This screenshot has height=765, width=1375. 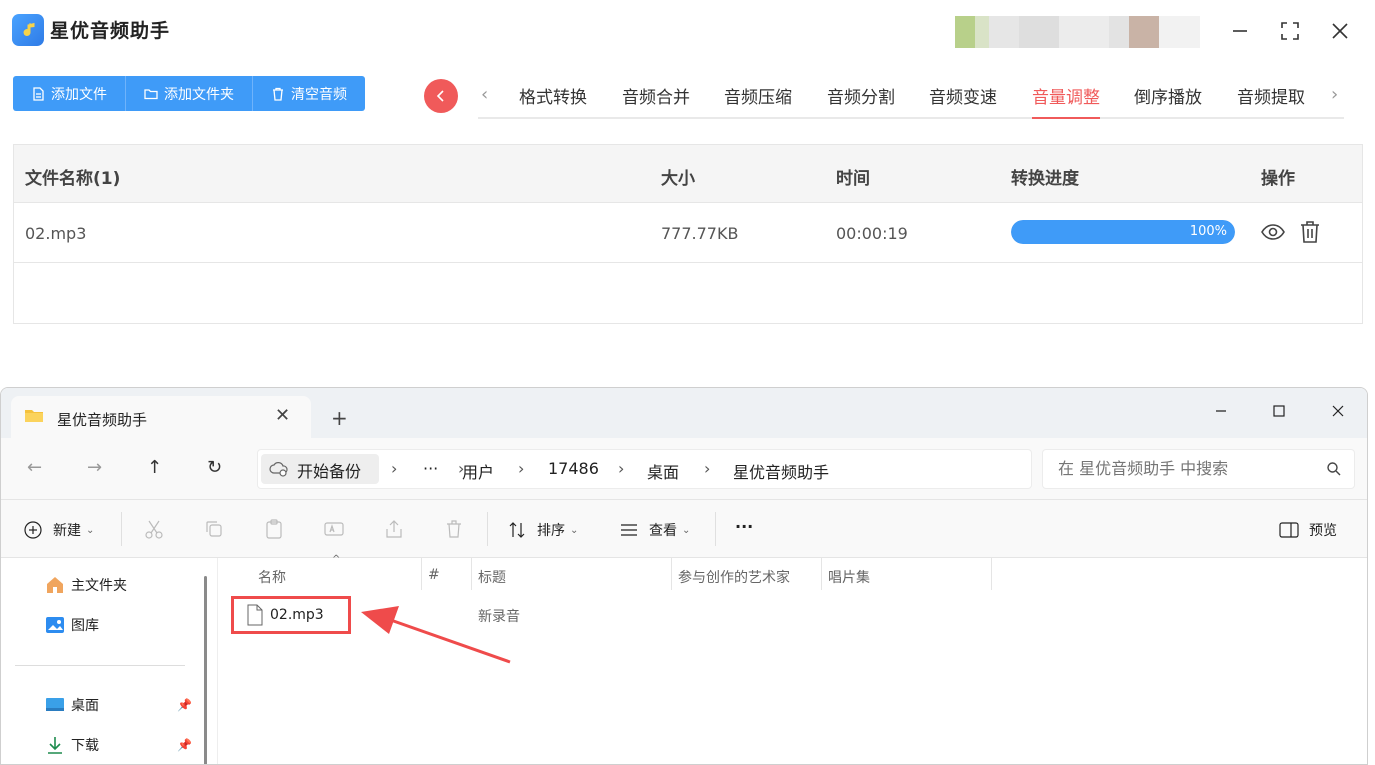 What do you see at coordinates (656, 101) in the screenshot?
I see `tab-audio-merge: 音频合并` at bounding box center [656, 101].